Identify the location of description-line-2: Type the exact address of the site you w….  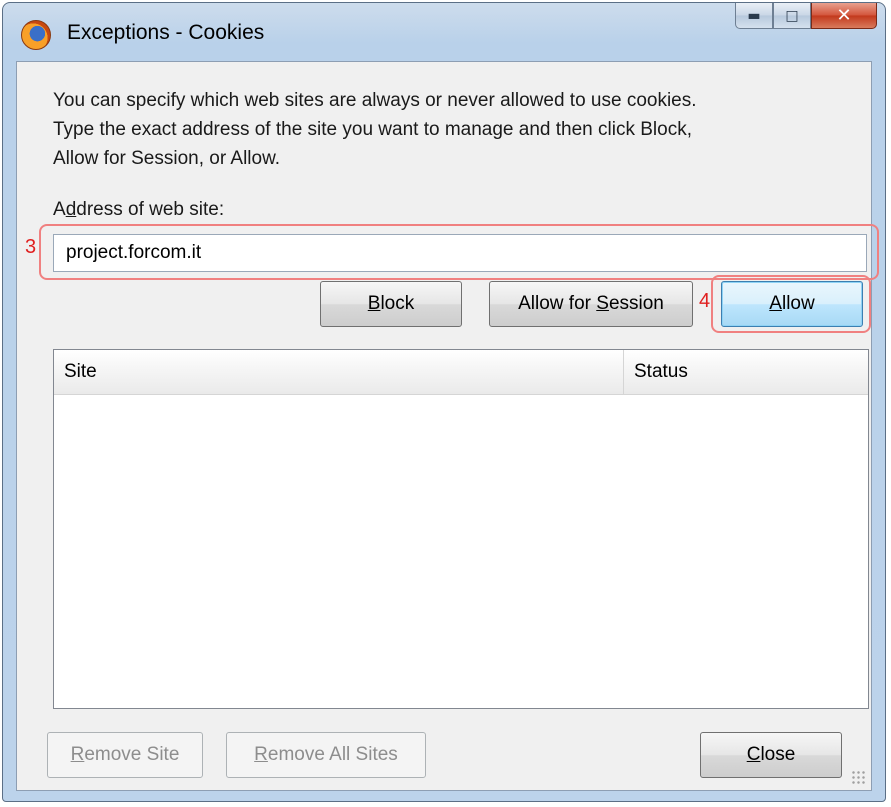
(372, 129).